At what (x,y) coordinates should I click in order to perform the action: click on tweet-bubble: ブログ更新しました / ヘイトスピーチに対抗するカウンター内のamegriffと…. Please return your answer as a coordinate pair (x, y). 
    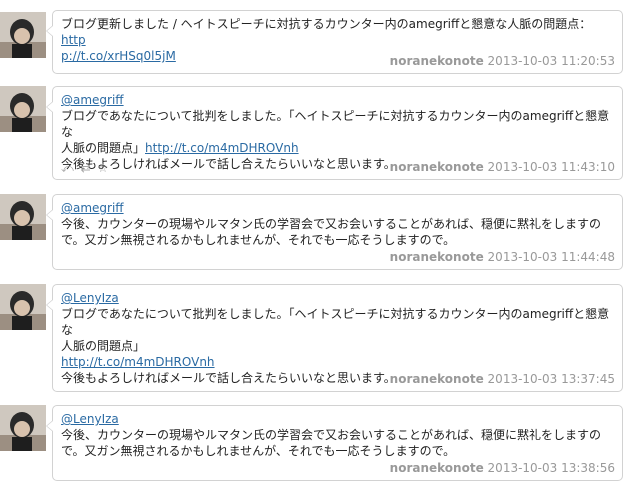
    Looking at the image, I should click on (334, 42).